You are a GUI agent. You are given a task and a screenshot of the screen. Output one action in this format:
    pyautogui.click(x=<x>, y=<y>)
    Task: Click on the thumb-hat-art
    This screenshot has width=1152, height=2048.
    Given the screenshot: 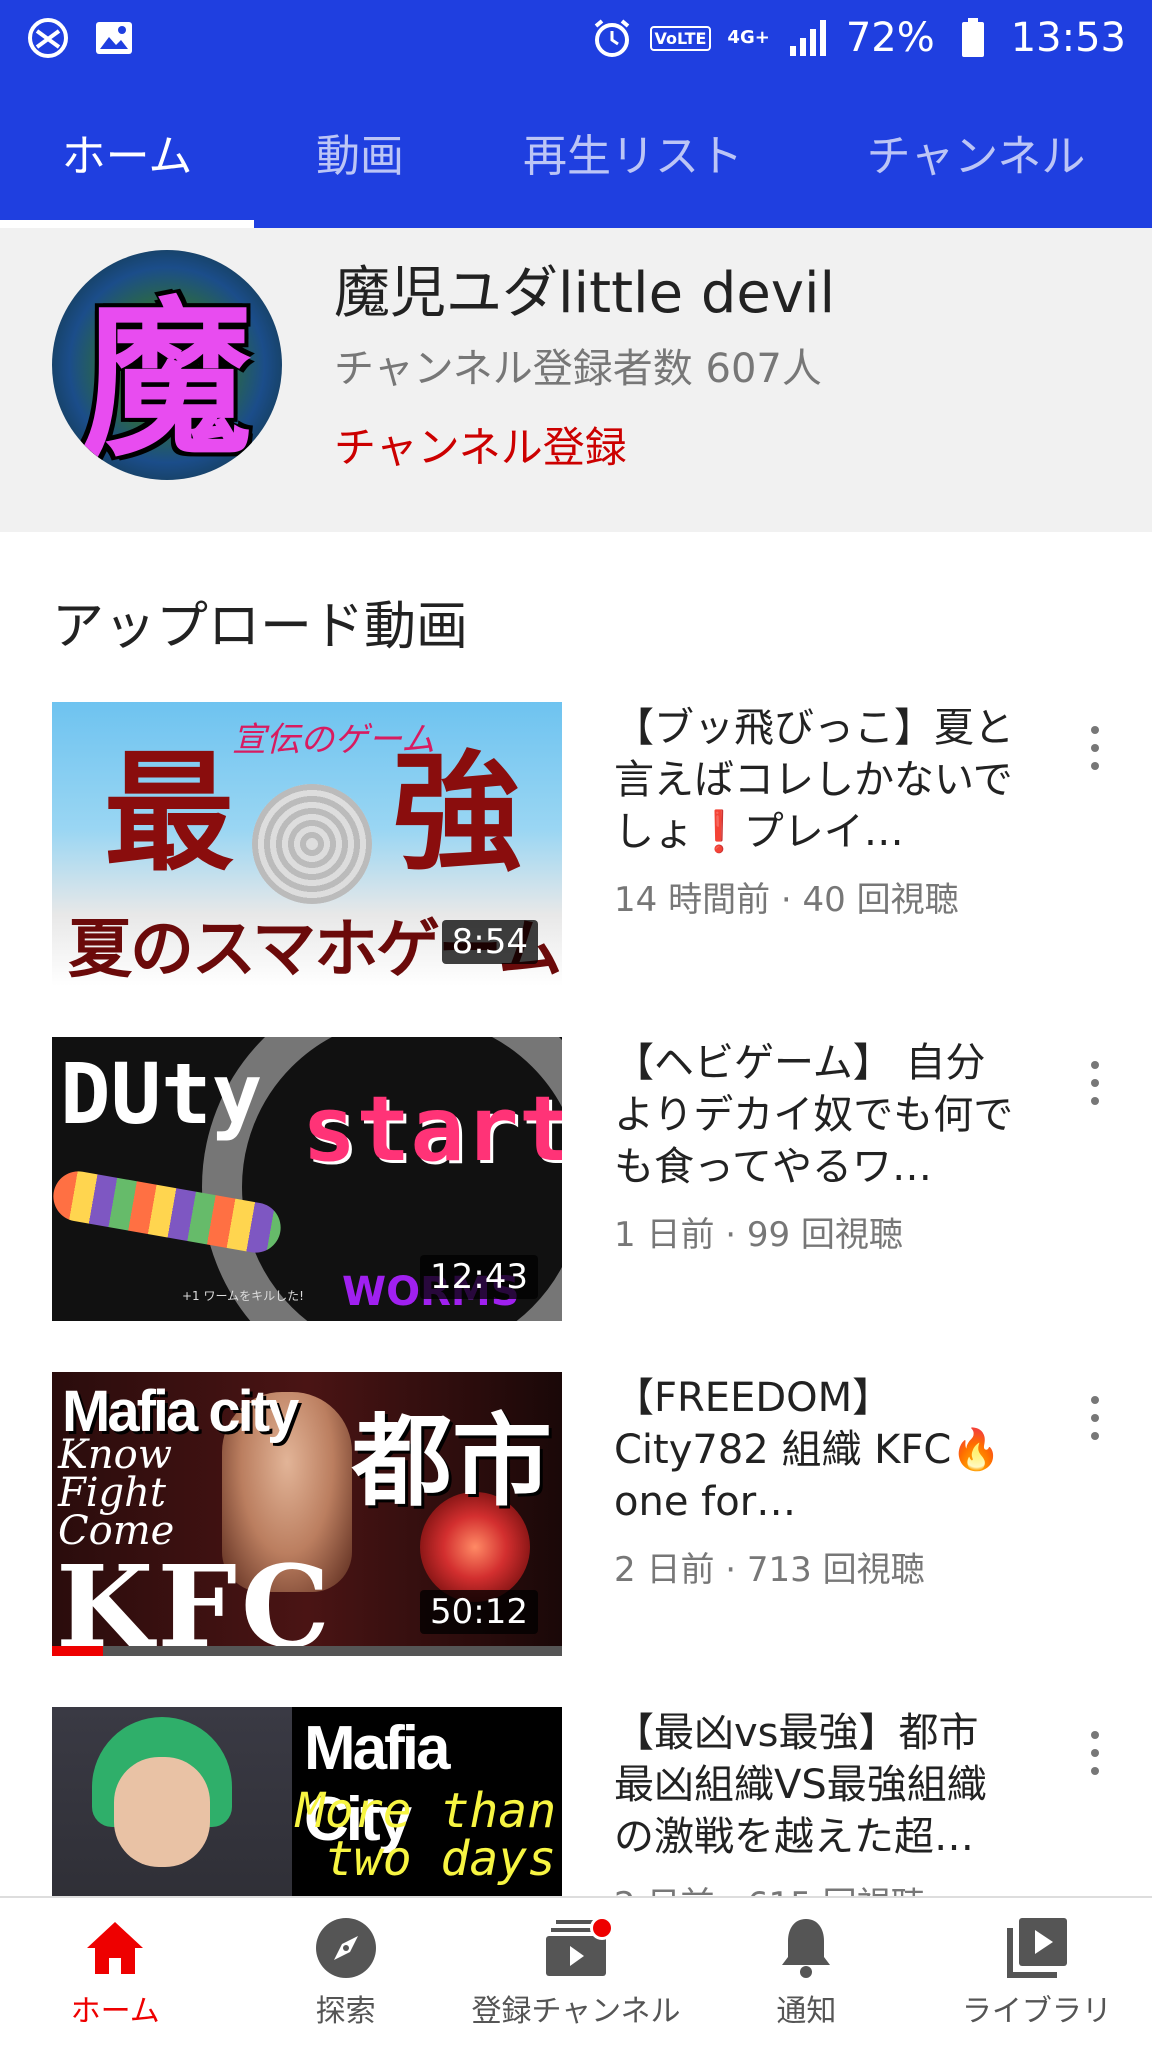 What is the action you would take?
    pyautogui.click(x=312, y=844)
    